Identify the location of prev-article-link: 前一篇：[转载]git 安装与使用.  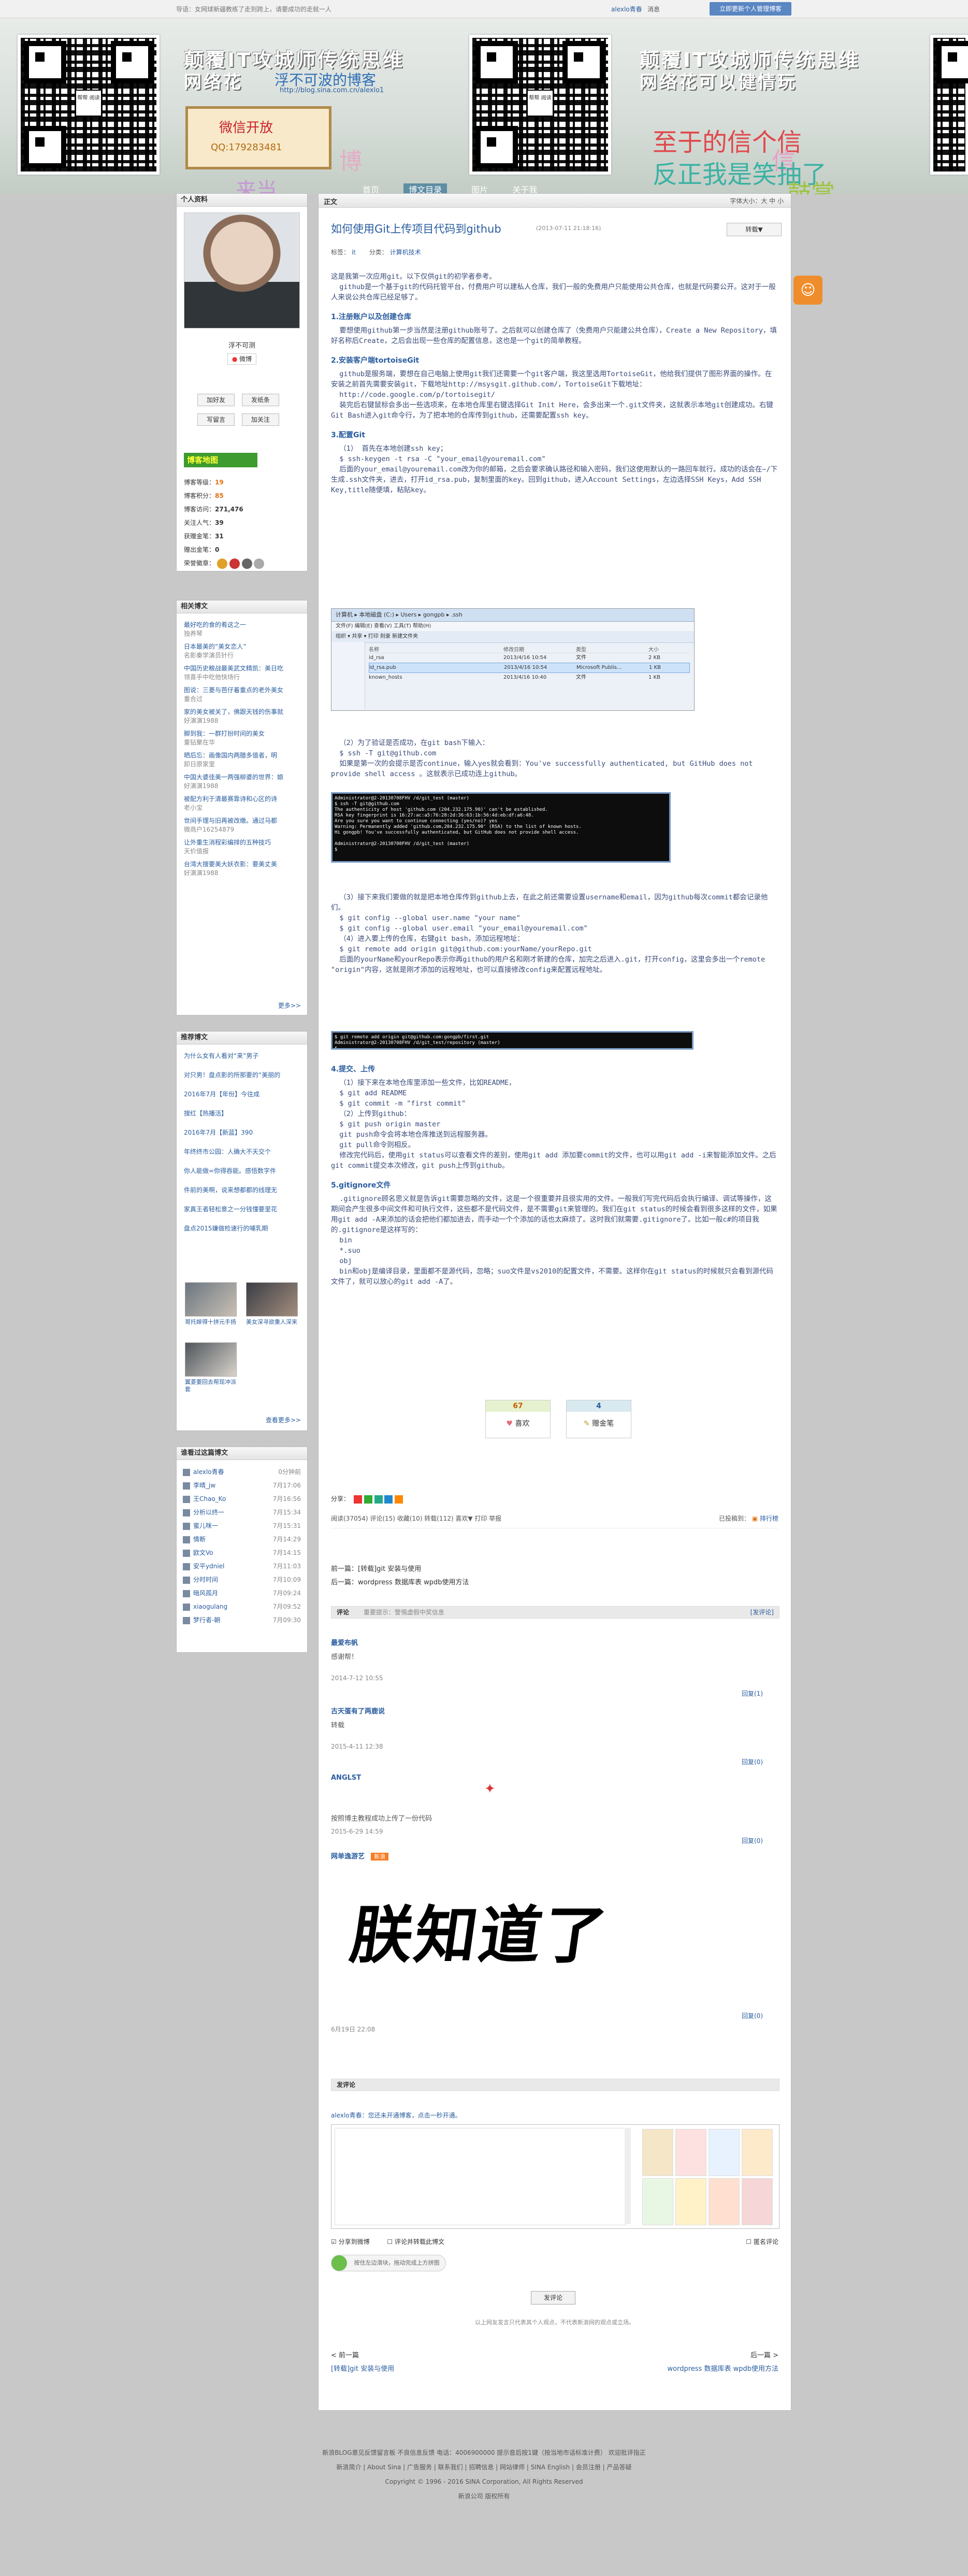
(400, 1569).